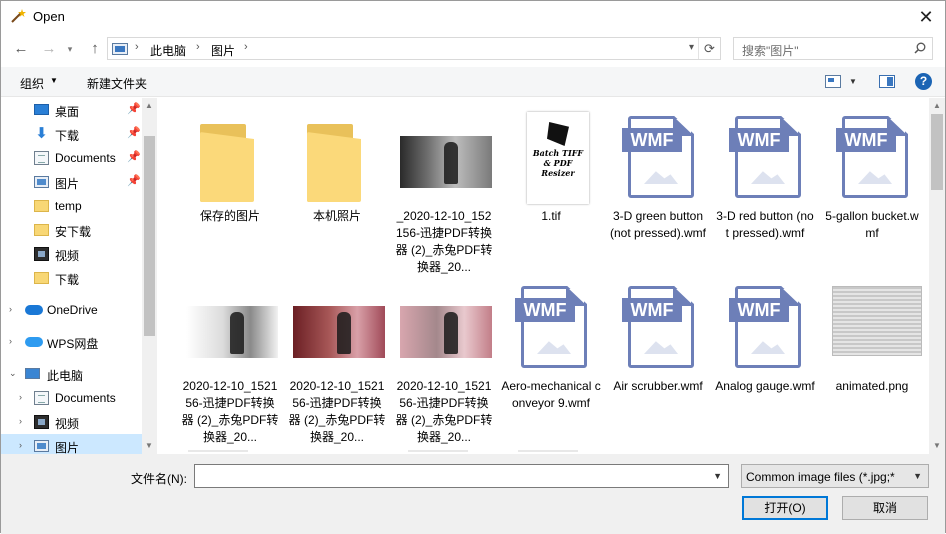 The image size is (946, 534). Describe the element at coordinates (71, 230) in the screenshot. I see `sidebar-item-anxiazai: 安下载` at that location.